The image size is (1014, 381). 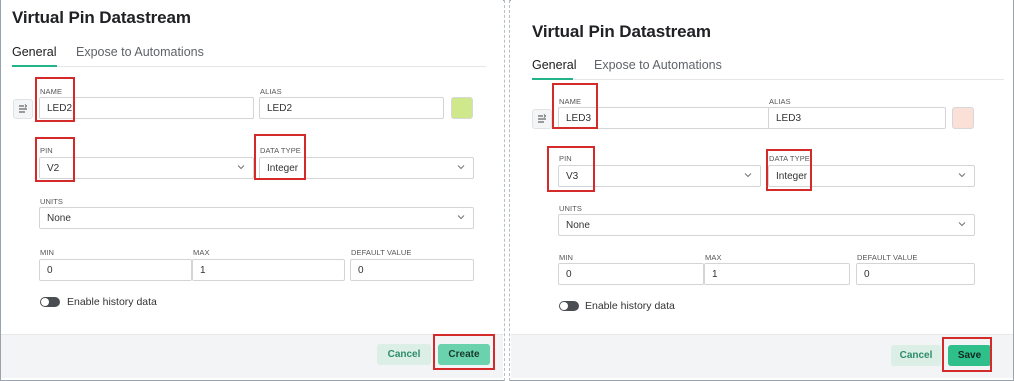 I want to click on highlight-save, so click(x=967, y=354).